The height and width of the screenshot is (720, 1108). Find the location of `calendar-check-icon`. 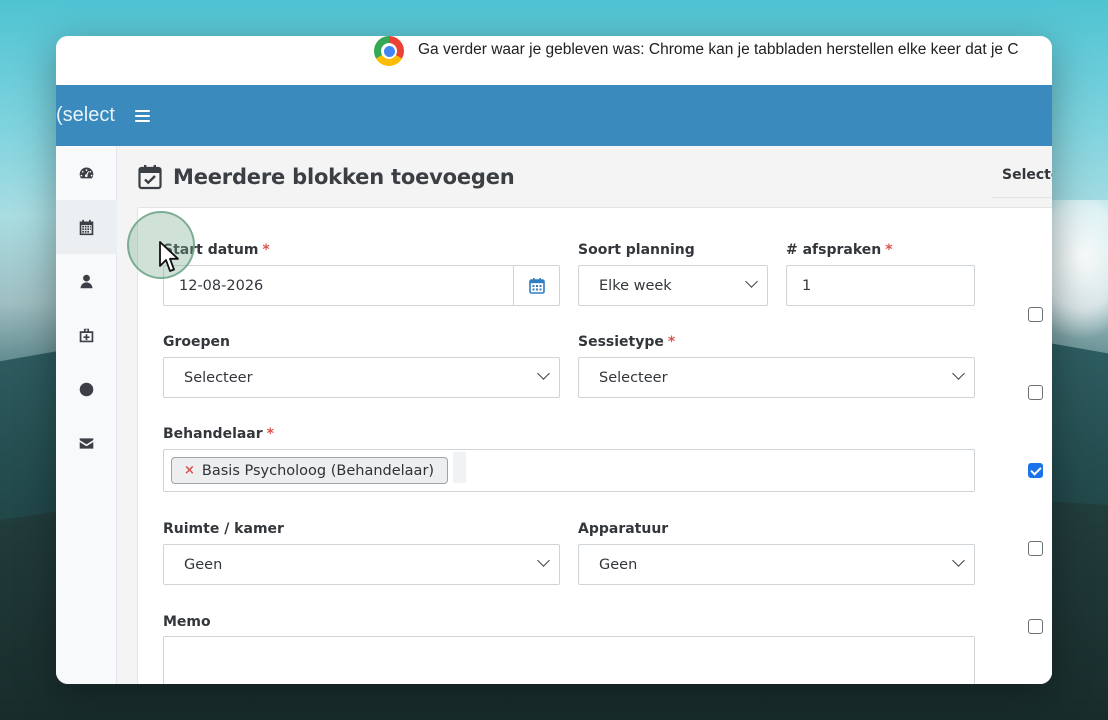

calendar-check-icon is located at coordinates (150, 177).